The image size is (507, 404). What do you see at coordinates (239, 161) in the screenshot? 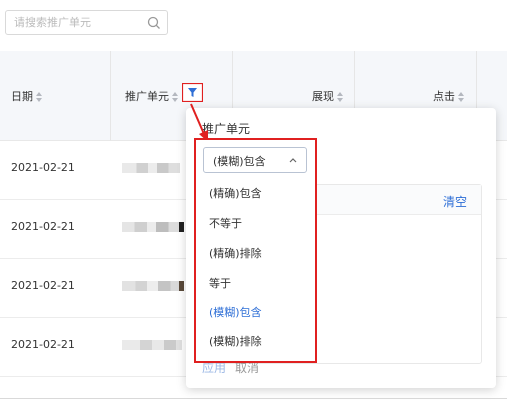
I see `select-value: (模糊)包含` at bounding box center [239, 161].